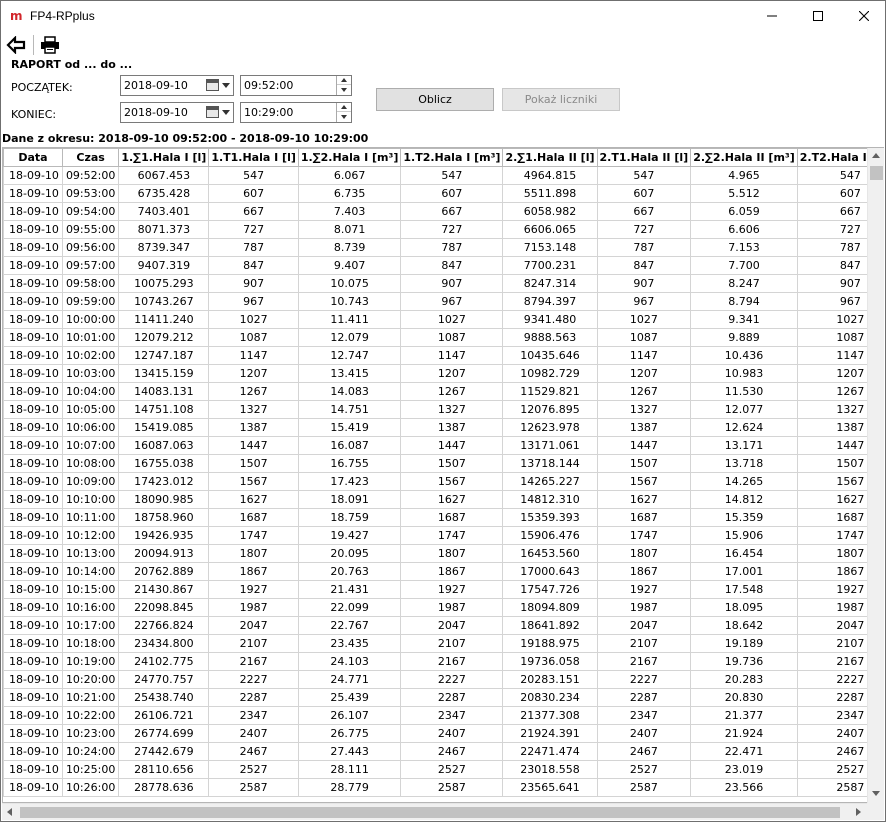 Image resolution: width=886 pixels, height=822 pixels. I want to click on calculate-button: Oblicz, so click(435, 99).